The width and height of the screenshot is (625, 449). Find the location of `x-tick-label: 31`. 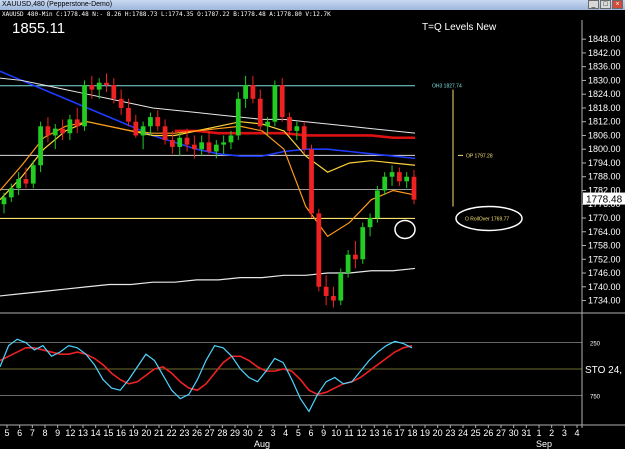

x-tick-label: 31 is located at coordinates (526, 433).